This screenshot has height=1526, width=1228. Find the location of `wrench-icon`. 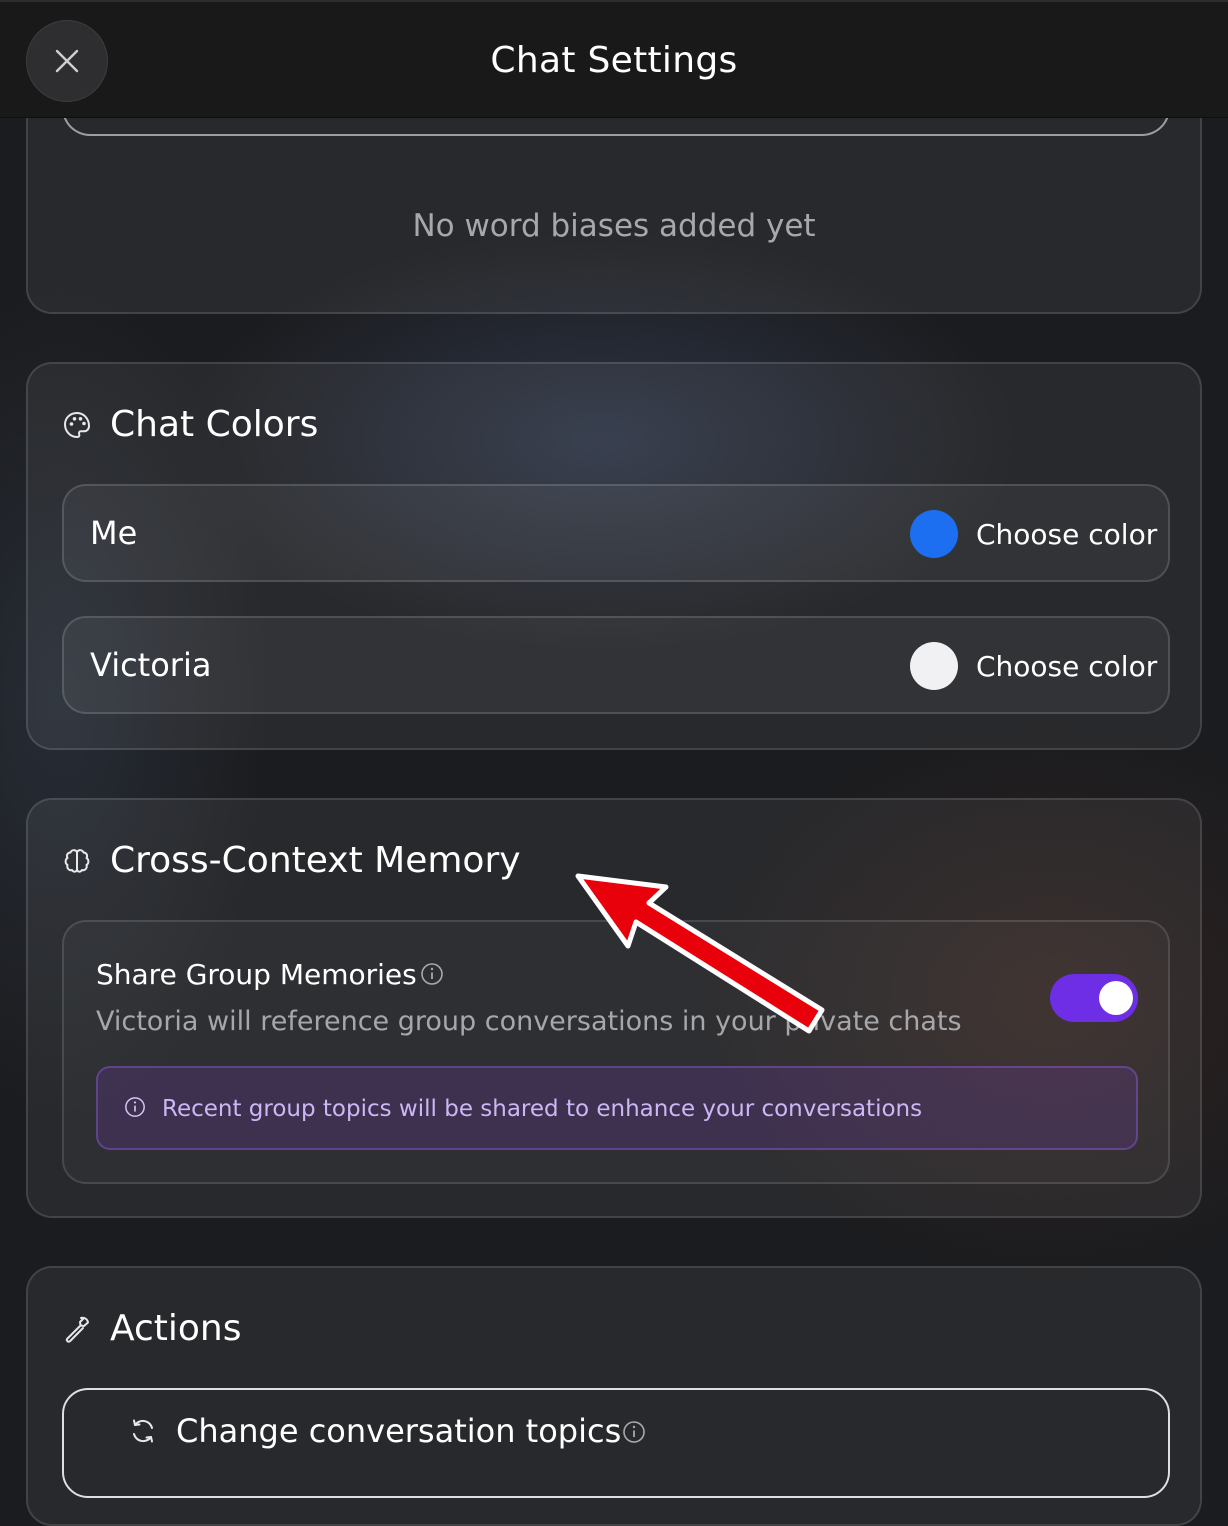

wrench-icon is located at coordinates (77, 1329).